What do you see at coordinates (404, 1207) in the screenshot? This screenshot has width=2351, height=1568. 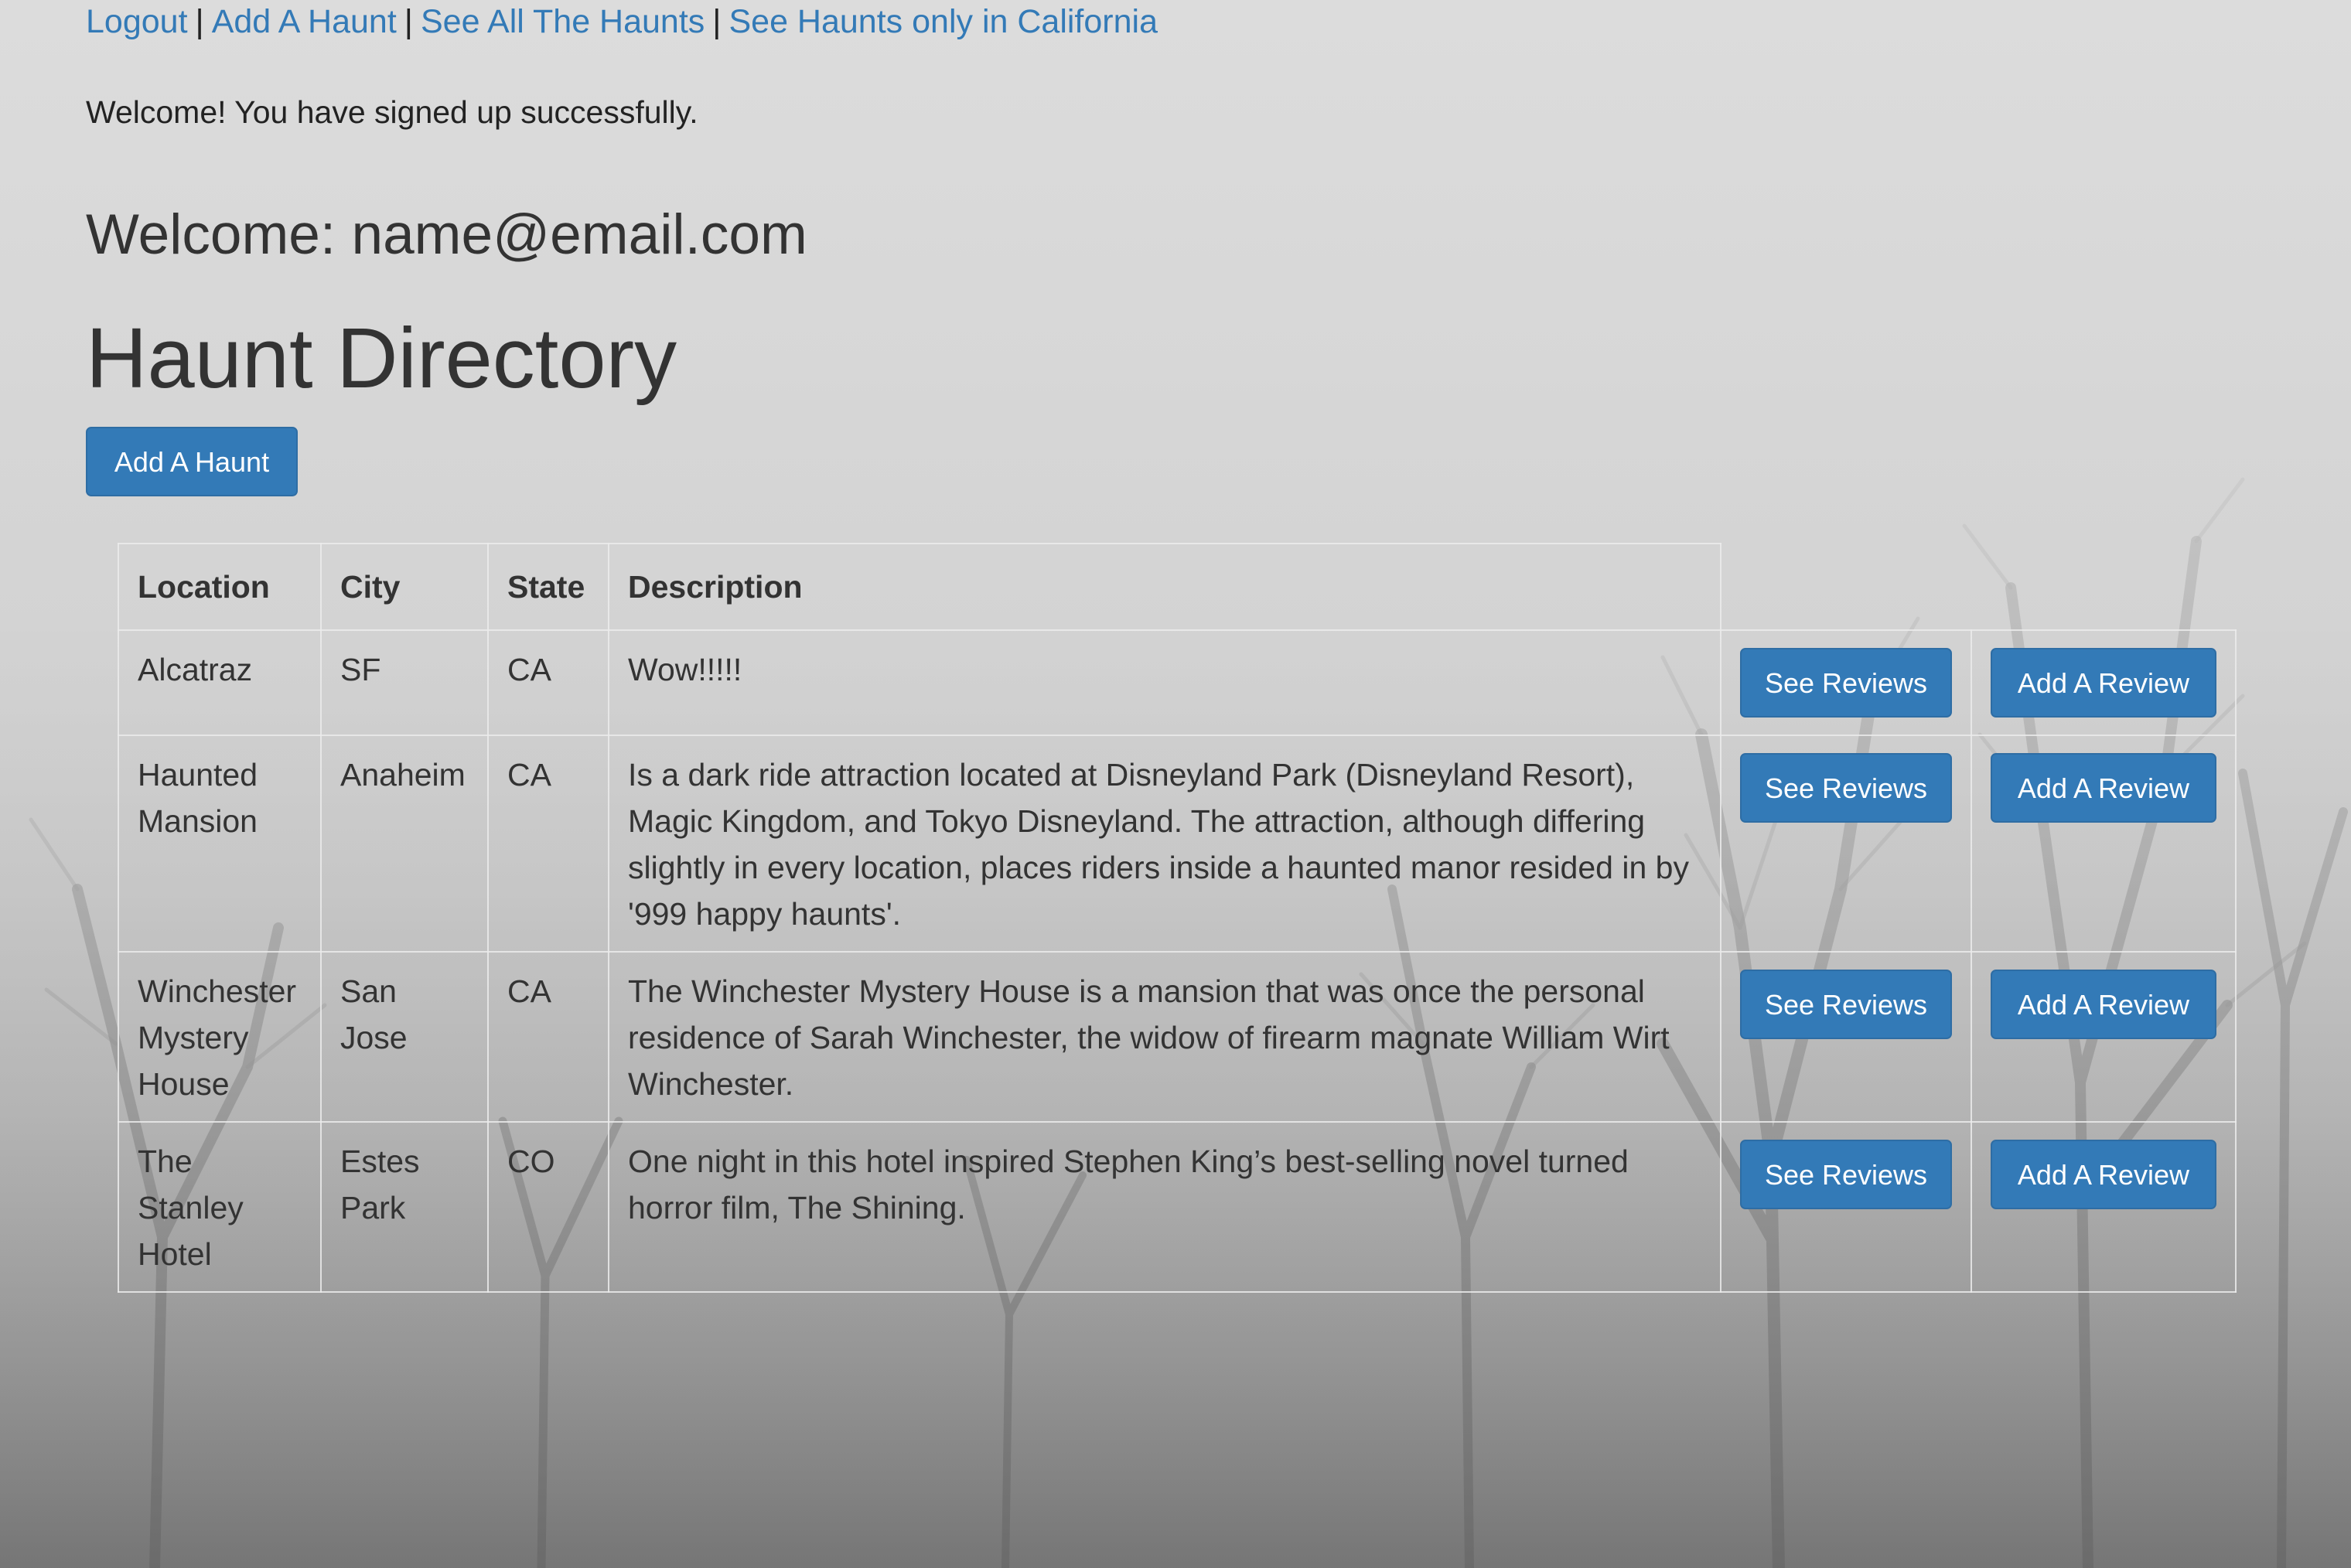 I see `cell-city: Estes Park` at bounding box center [404, 1207].